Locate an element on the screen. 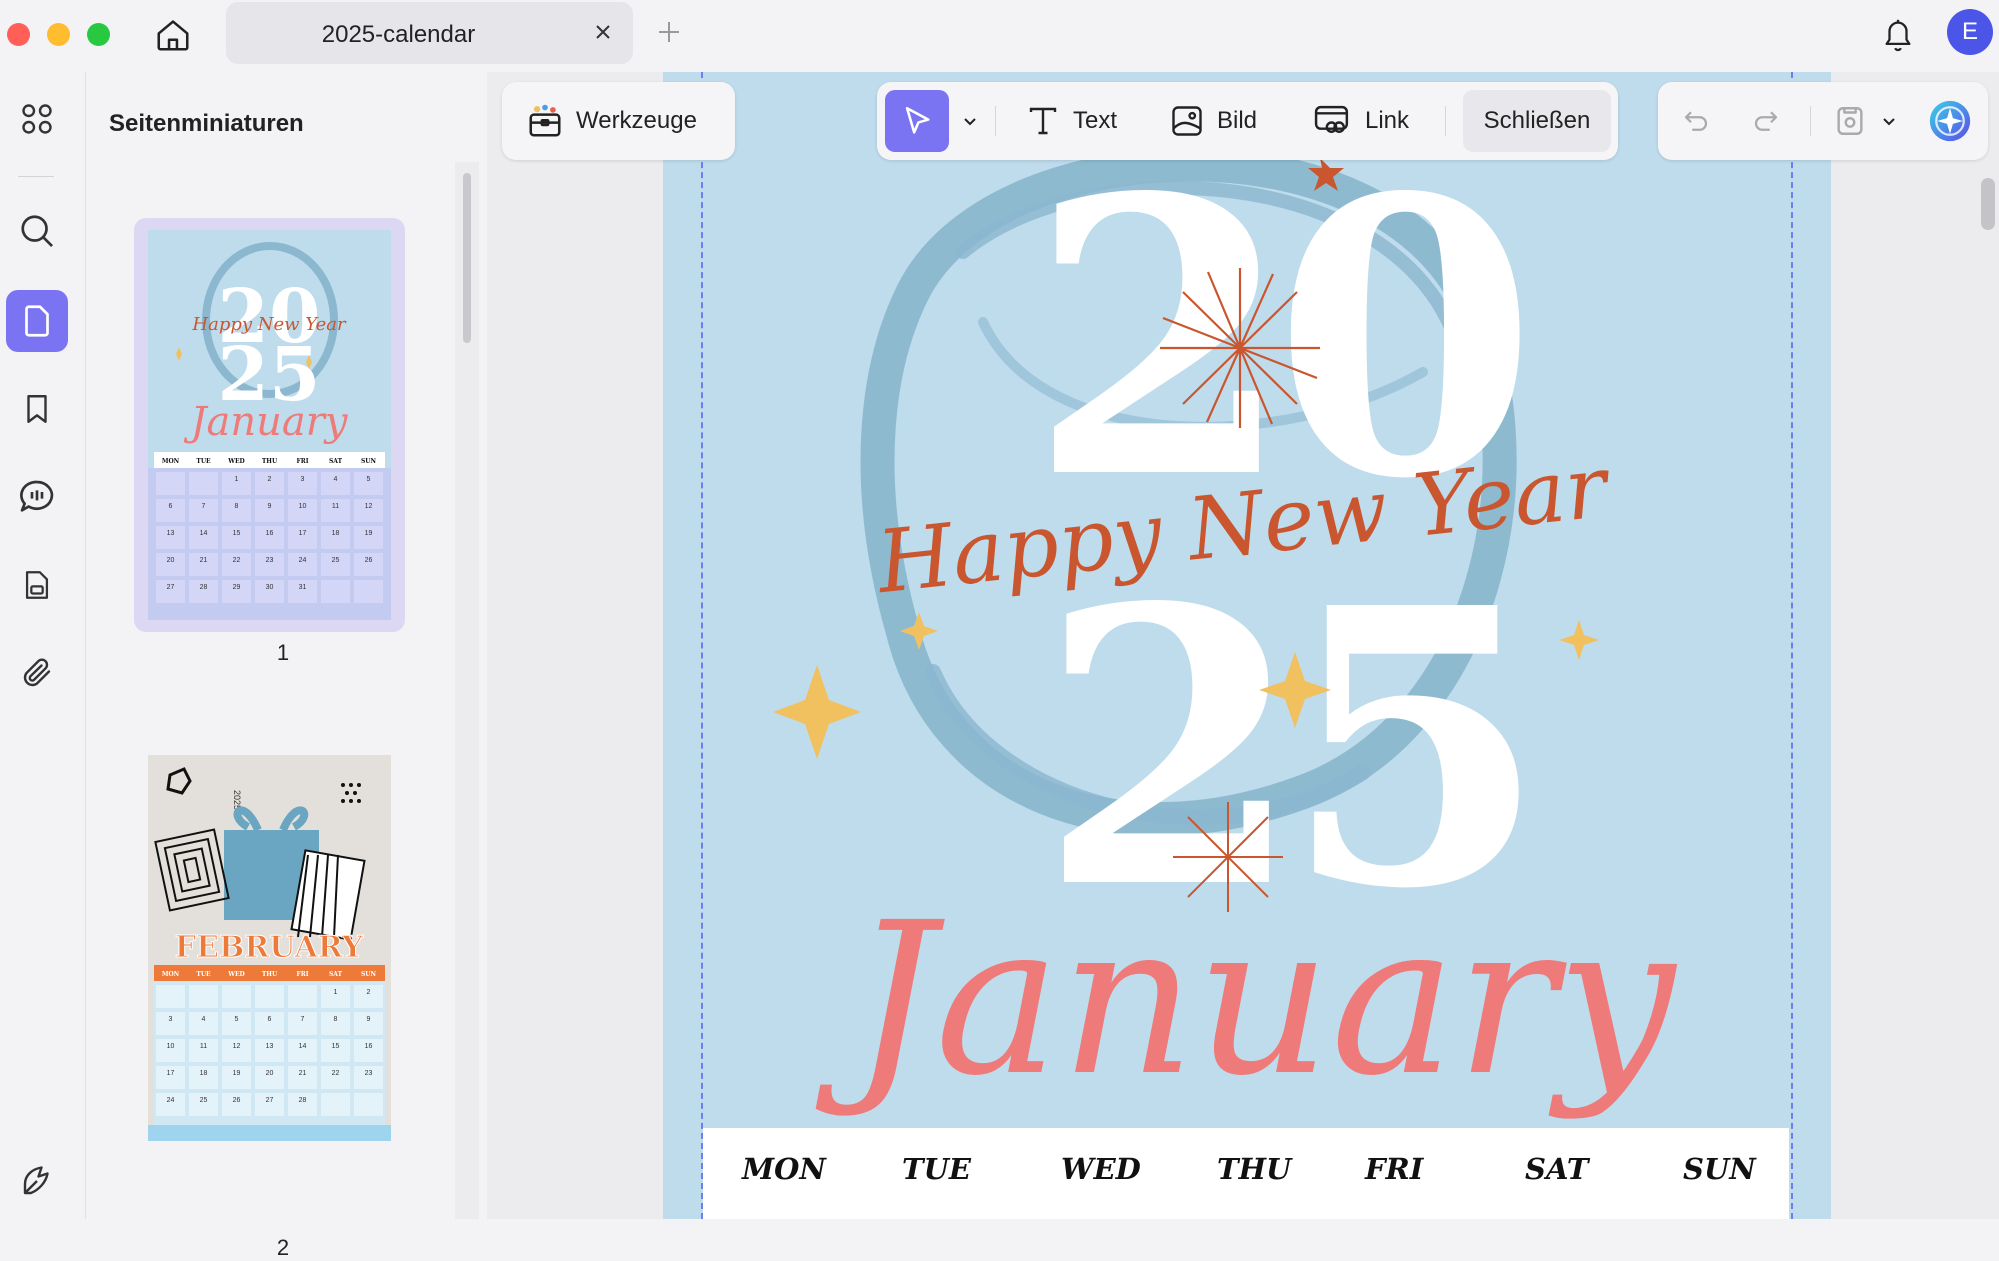 The width and height of the screenshot is (1999, 1261). thumbnail-day-number: 26 is located at coordinates (369, 560).